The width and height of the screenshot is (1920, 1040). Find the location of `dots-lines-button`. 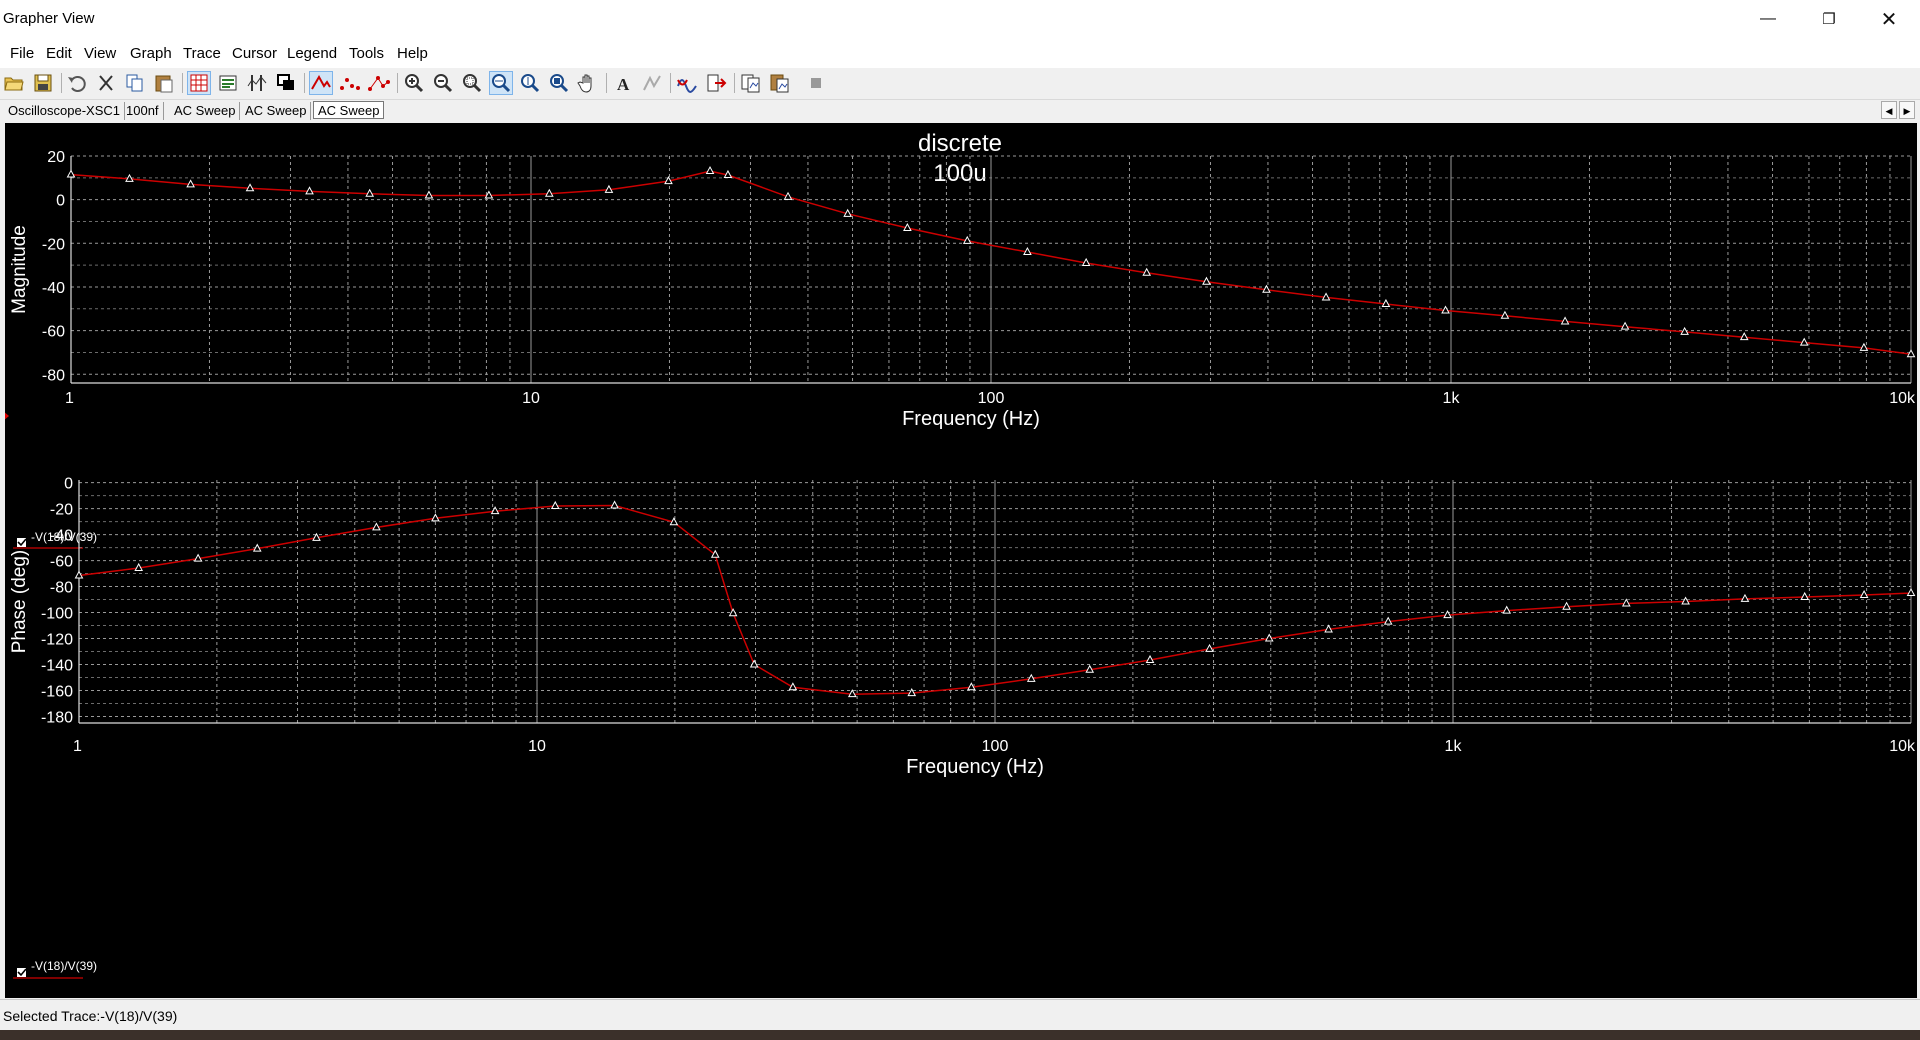

dots-lines-button is located at coordinates (379, 83).